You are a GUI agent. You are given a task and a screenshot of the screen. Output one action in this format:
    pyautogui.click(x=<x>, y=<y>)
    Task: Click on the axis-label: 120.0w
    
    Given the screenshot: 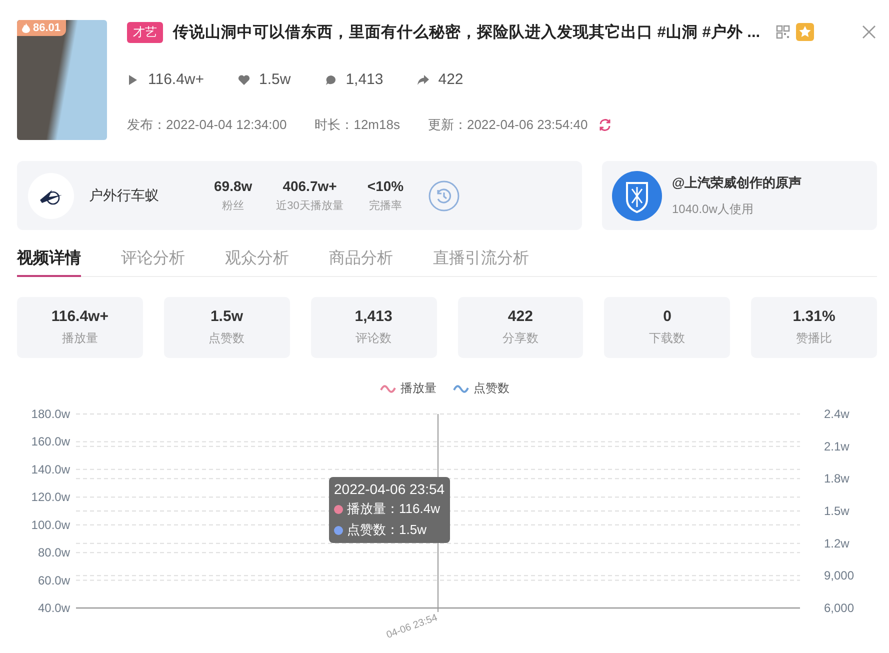 What is the action you would take?
    pyautogui.click(x=50, y=497)
    